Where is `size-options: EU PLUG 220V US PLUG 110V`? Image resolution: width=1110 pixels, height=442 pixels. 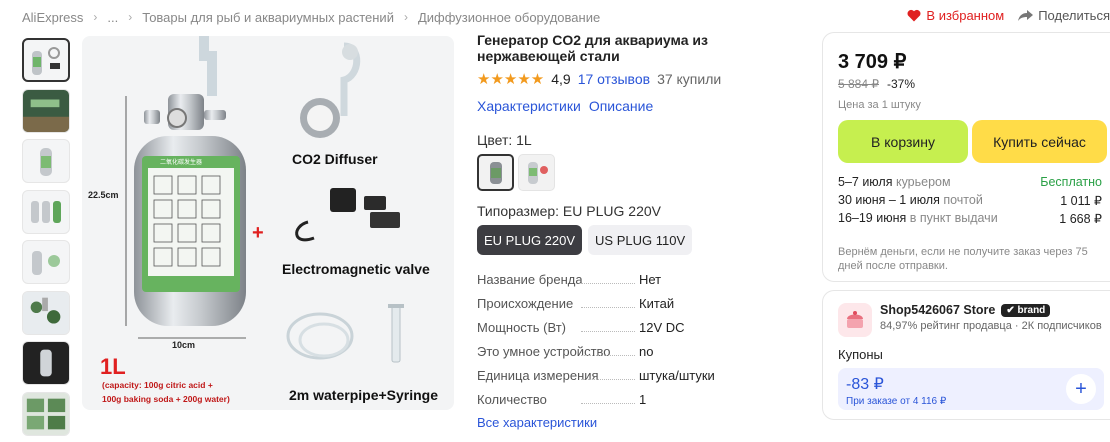 size-options: EU PLUG 220V US PLUG 110V is located at coordinates (642, 240).